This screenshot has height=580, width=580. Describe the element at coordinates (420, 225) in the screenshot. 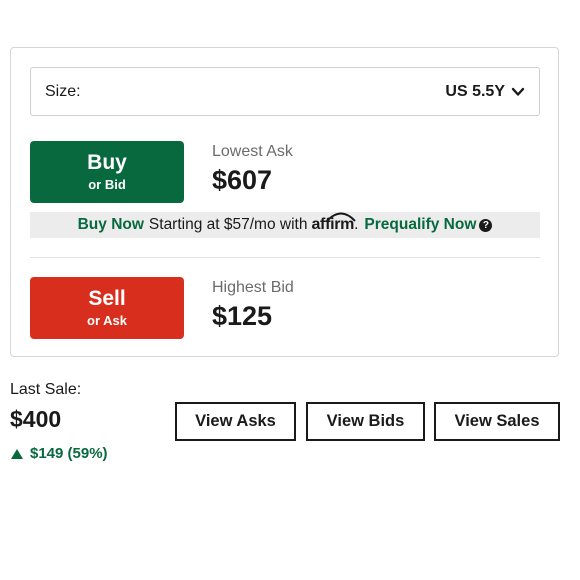

I see `prequalify-link: Prequalify Now` at that location.